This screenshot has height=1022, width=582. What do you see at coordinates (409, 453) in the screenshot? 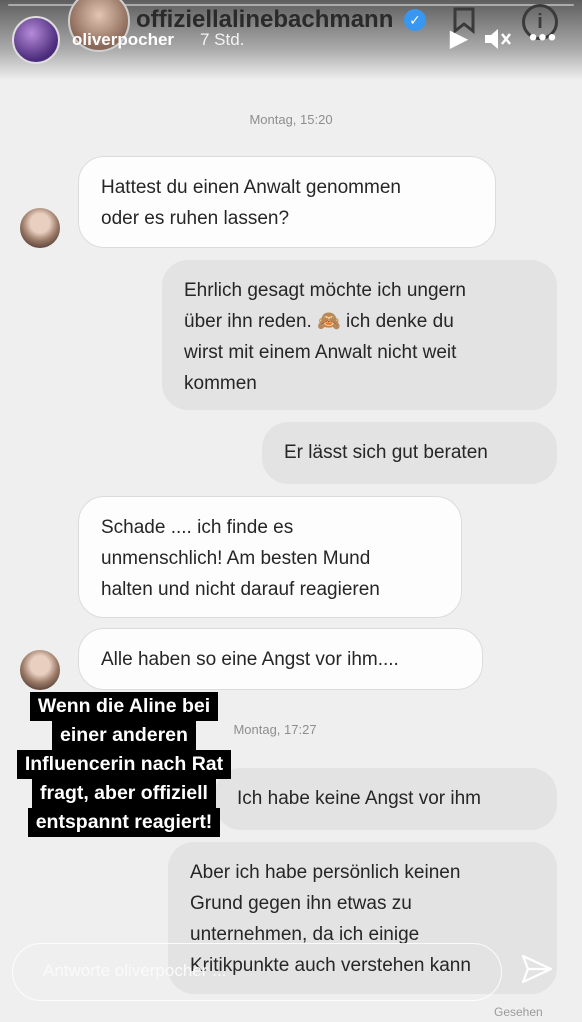
I see `message-outgoing: Er lässt sich gut beraten` at bounding box center [409, 453].